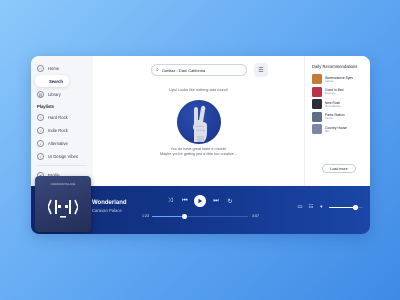 The width and height of the screenshot is (400, 300). What do you see at coordinates (62, 94) in the screenshot?
I see `sidebar-item-library: ▤ Library` at bounding box center [62, 94].